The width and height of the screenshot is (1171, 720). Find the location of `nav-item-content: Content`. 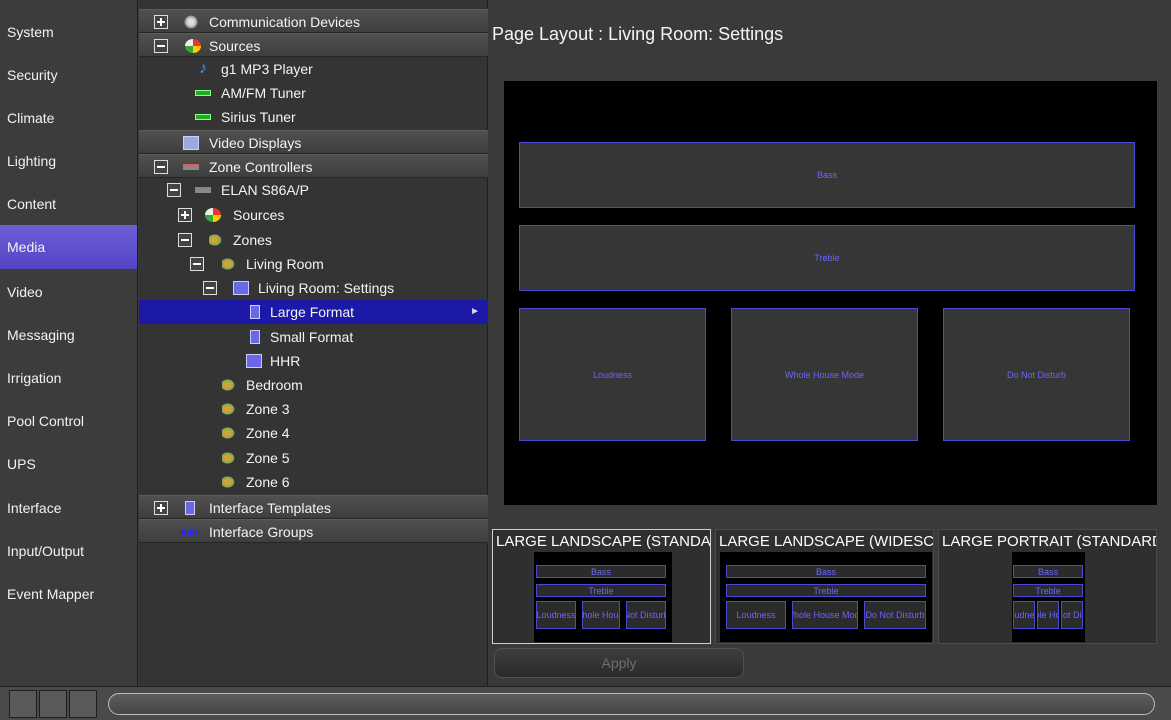

nav-item-content: Content is located at coordinates (68, 204).